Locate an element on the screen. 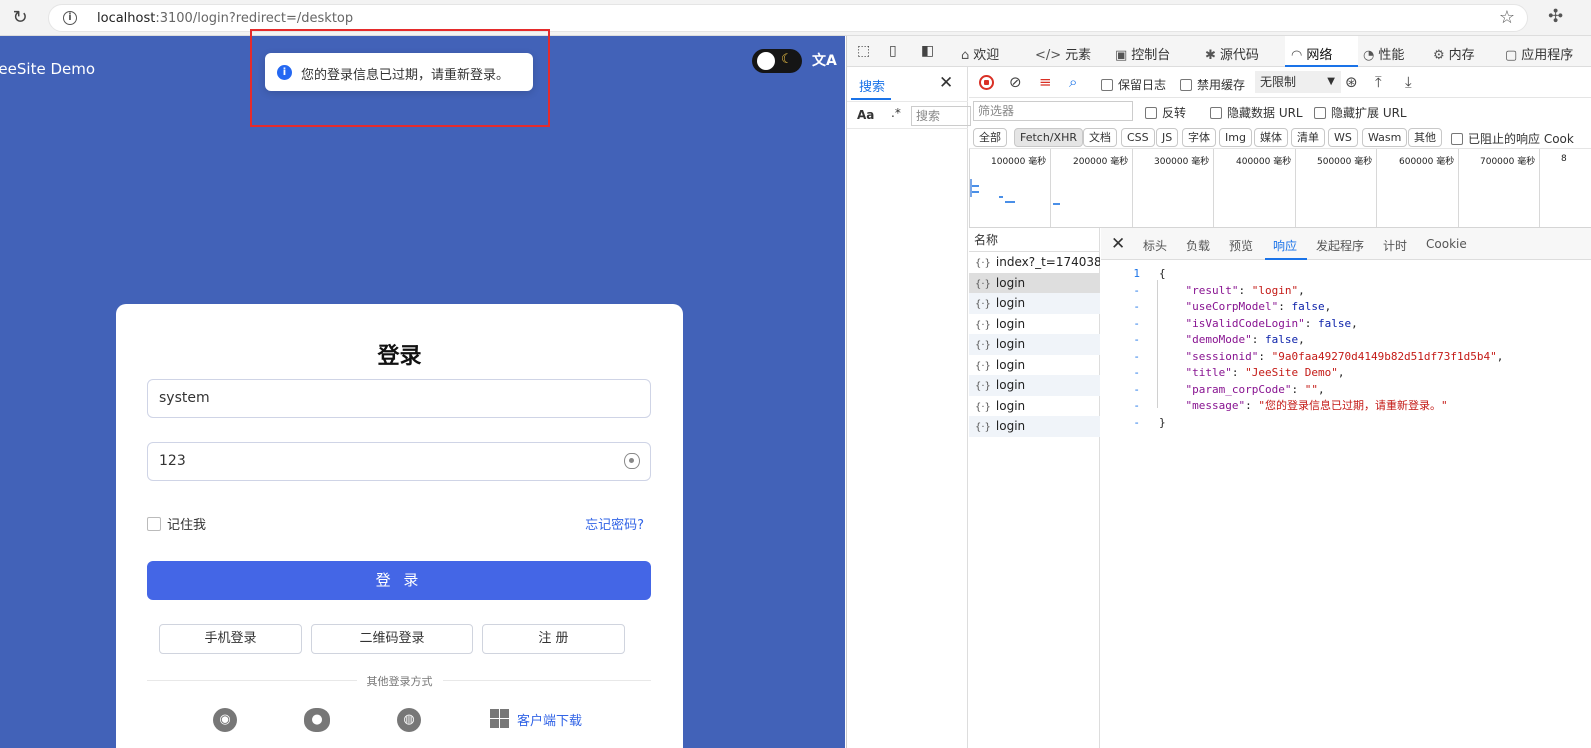  search-input: 搜索 is located at coordinates (941, 116).